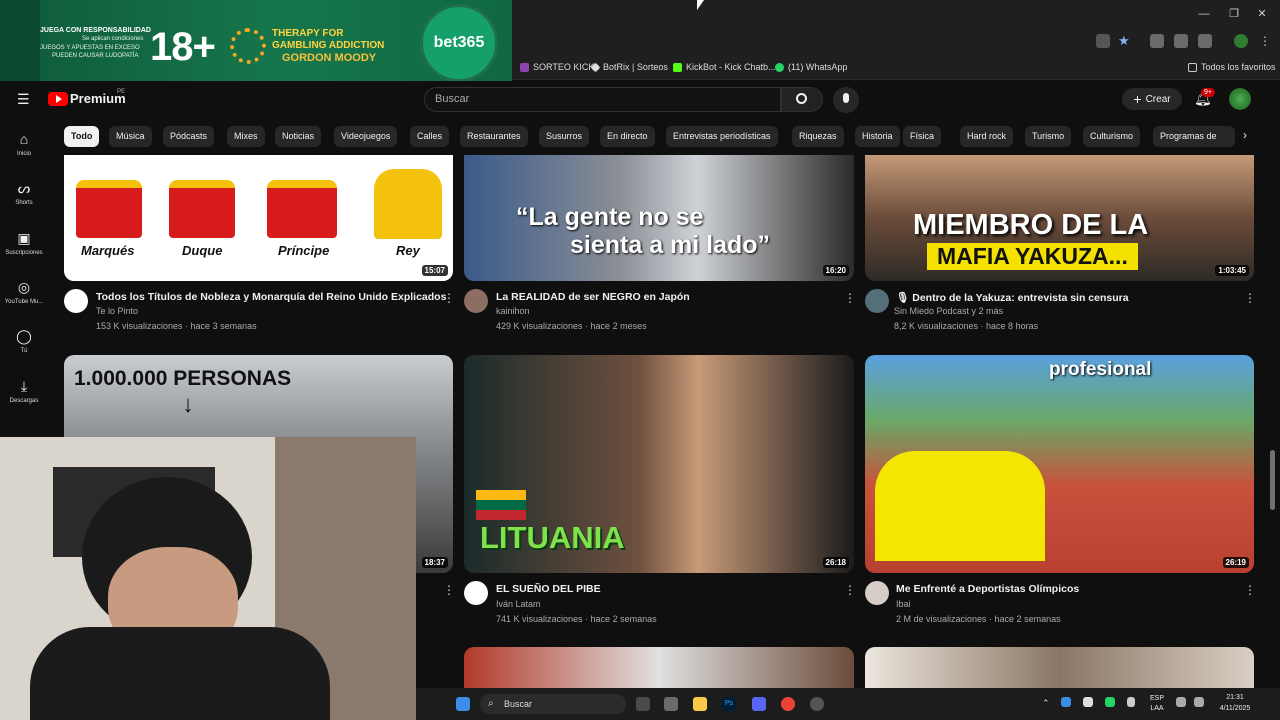 Image resolution: width=1280 pixels, height=720 pixels. Describe the element at coordinates (117, 311) in the screenshot. I see `channel-name: Te lo Pinto` at that location.